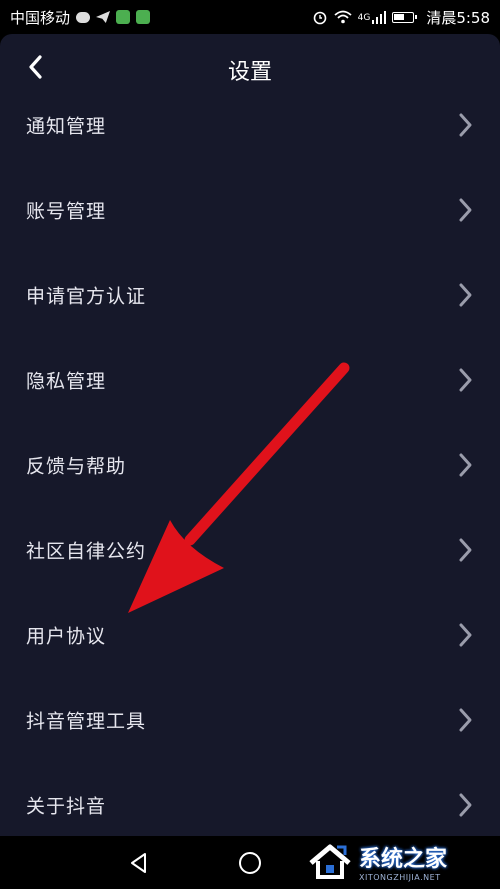 The width and height of the screenshot is (500, 889). What do you see at coordinates (86, 721) in the screenshot?
I see `menu-item-label: 抖音管理工具` at bounding box center [86, 721].